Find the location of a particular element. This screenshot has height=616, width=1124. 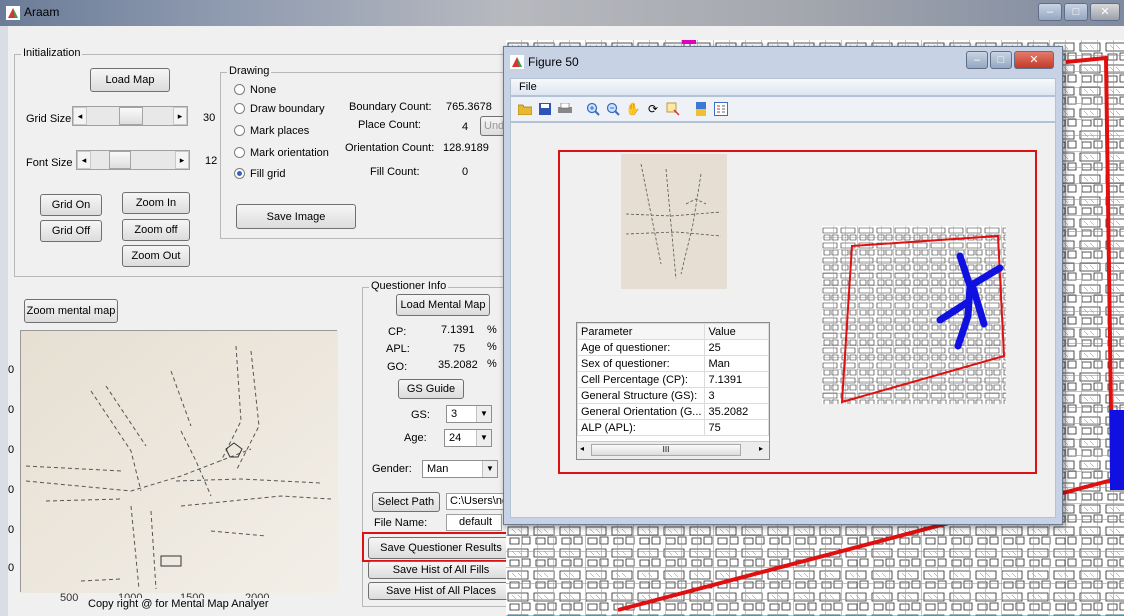

table-row: General Structure (GS): 3 is located at coordinates (673, 395).